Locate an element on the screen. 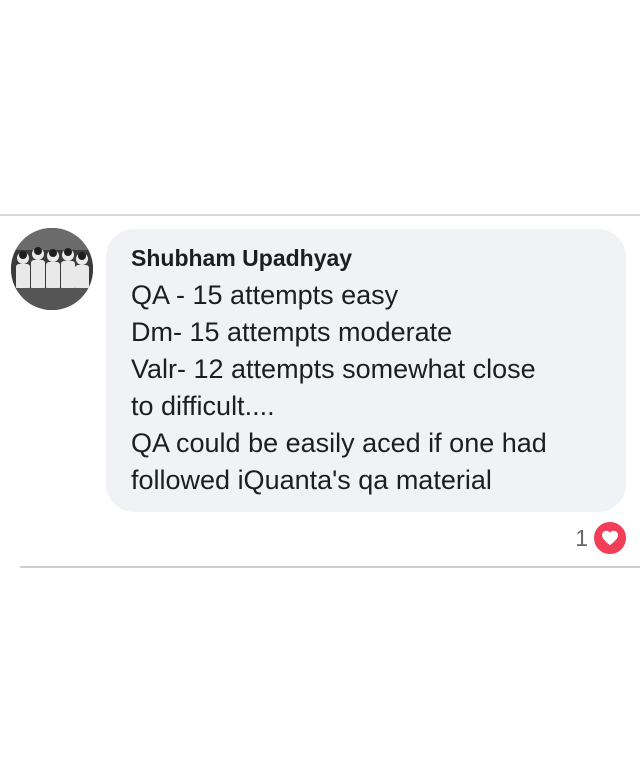 This screenshot has height=768, width=640. top-divider is located at coordinates (320, 215).